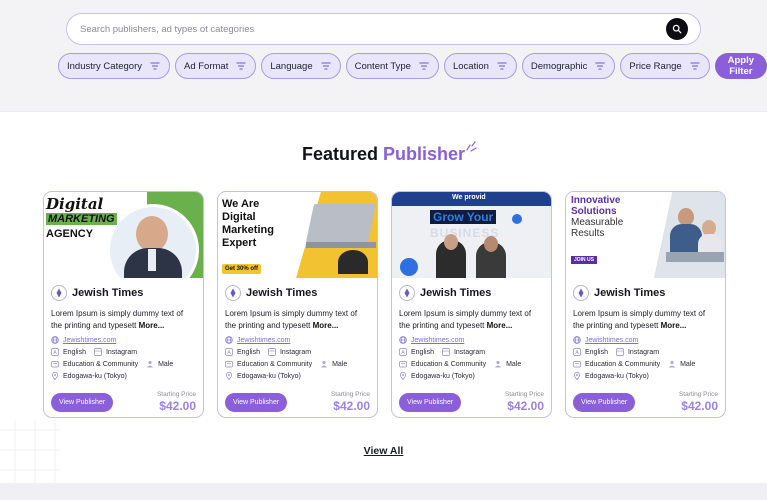 The width and height of the screenshot is (767, 500). What do you see at coordinates (75, 204) in the screenshot?
I see `banner-headline-1: Digital` at bounding box center [75, 204].